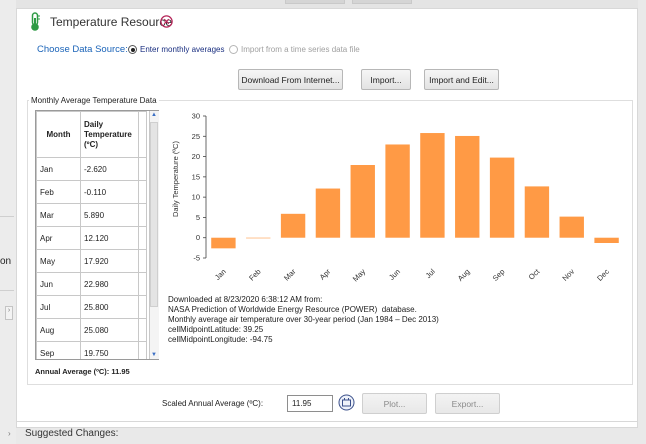 Image resolution: width=646 pixels, height=444 pixels. What do you see at coordinates (328, 213) in the screenshot?
I see `bar-apr` at bounding box center [328, 213].